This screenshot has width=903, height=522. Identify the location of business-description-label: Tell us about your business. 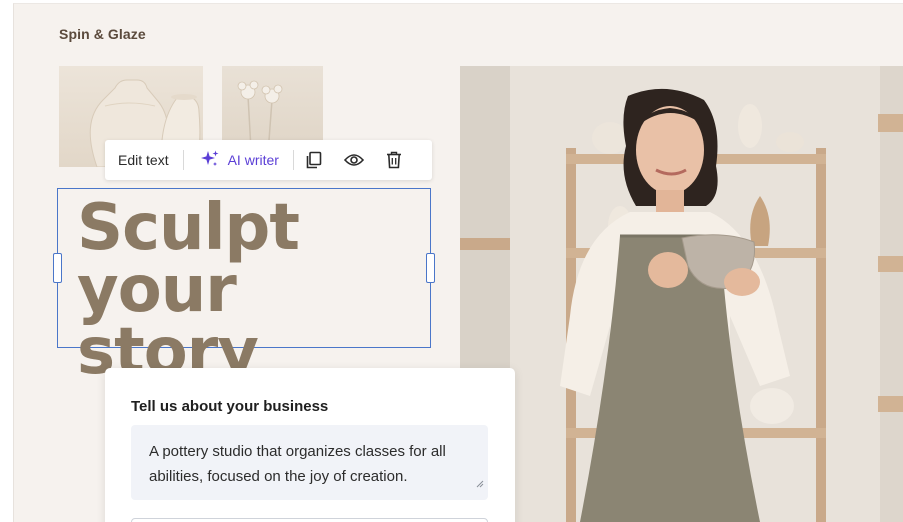
(230, 406).